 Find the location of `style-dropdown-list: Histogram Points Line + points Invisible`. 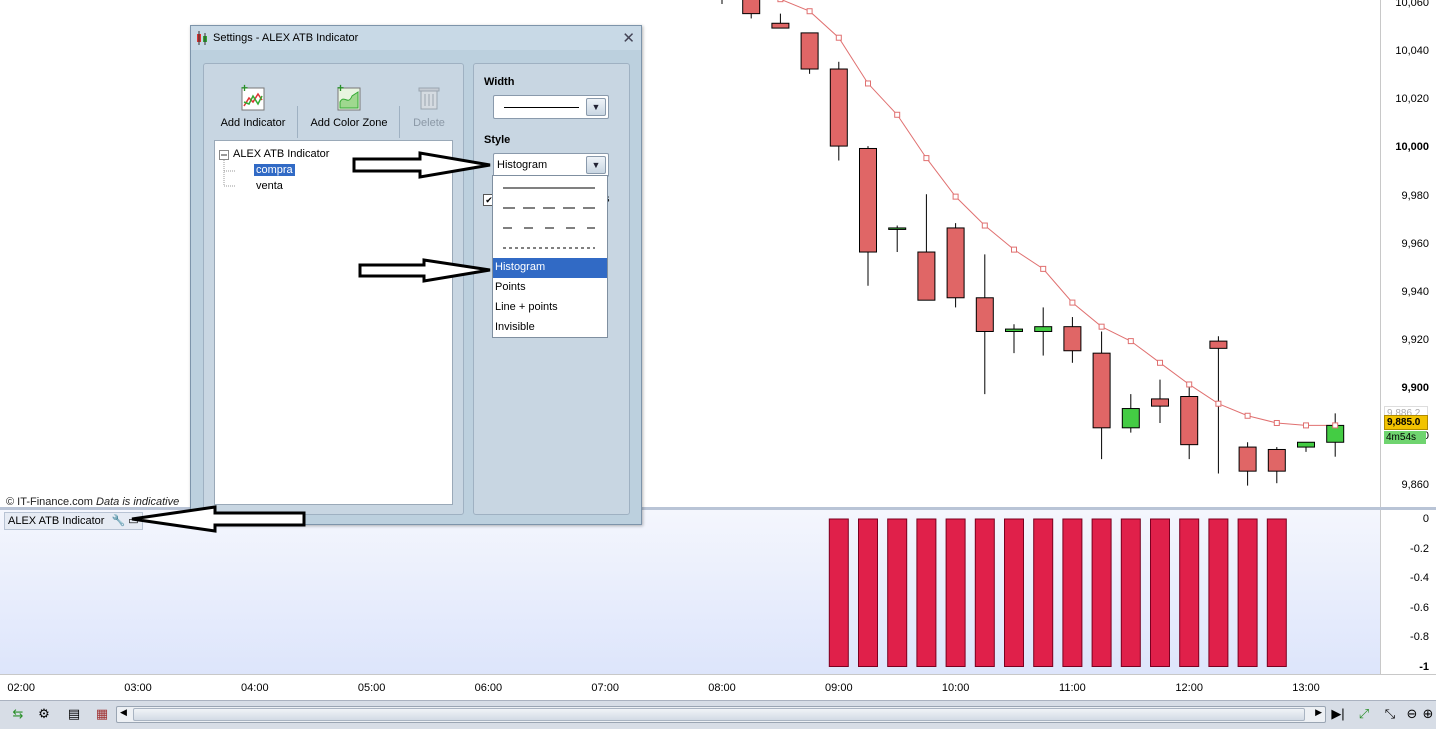

style-dropdown-list: Histogram Points Line + points Invisible is located at coordinates (550, 256).